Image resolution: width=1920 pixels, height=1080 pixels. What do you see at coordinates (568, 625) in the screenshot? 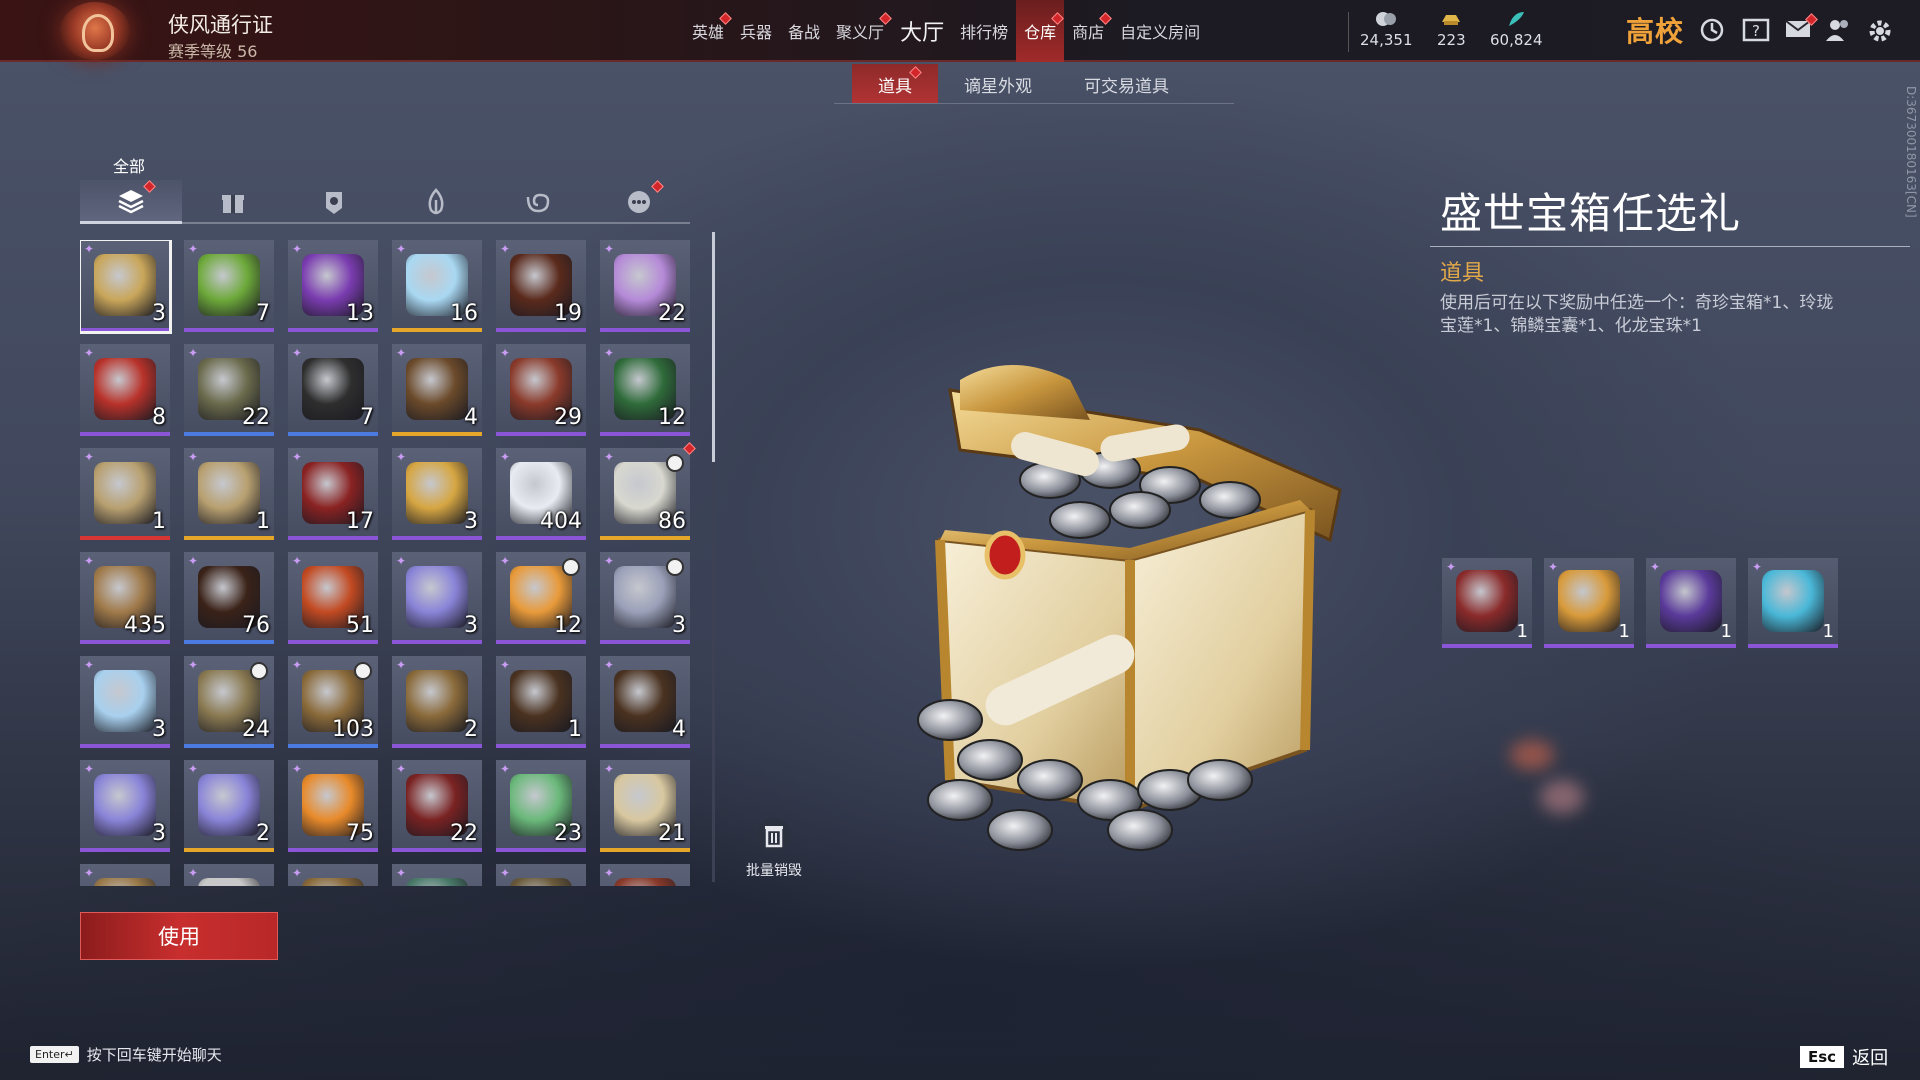
I see `item-count: 12` at bounding box center [568, 625].